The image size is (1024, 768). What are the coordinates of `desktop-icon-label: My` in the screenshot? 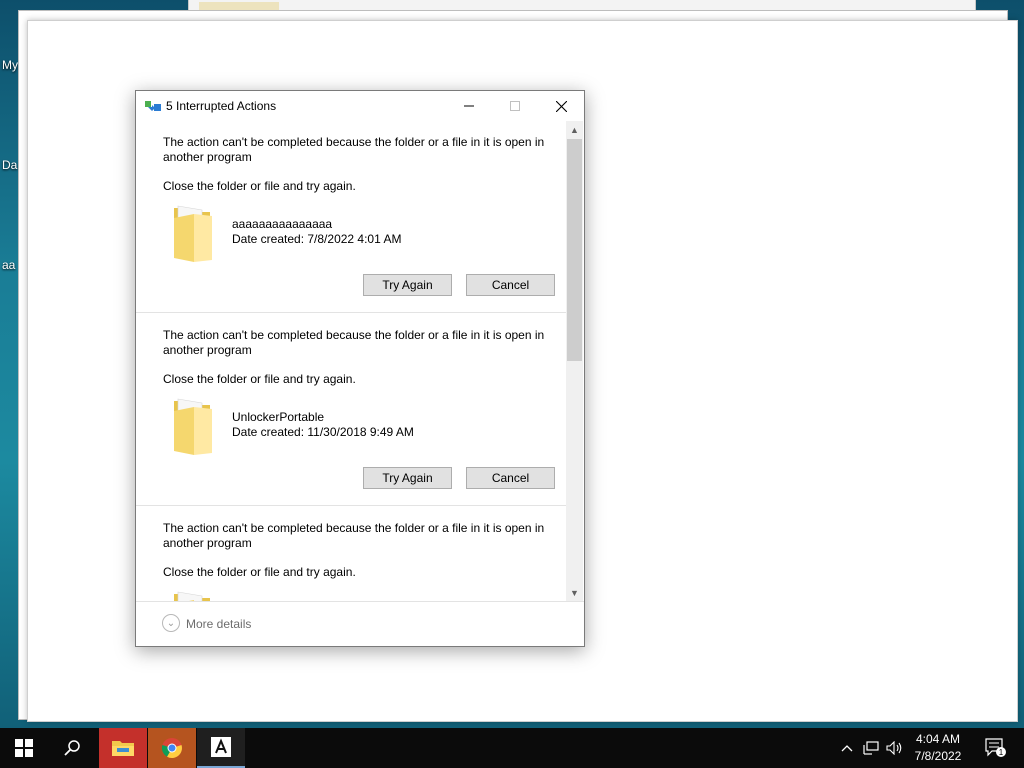 It's located at (10, 65).